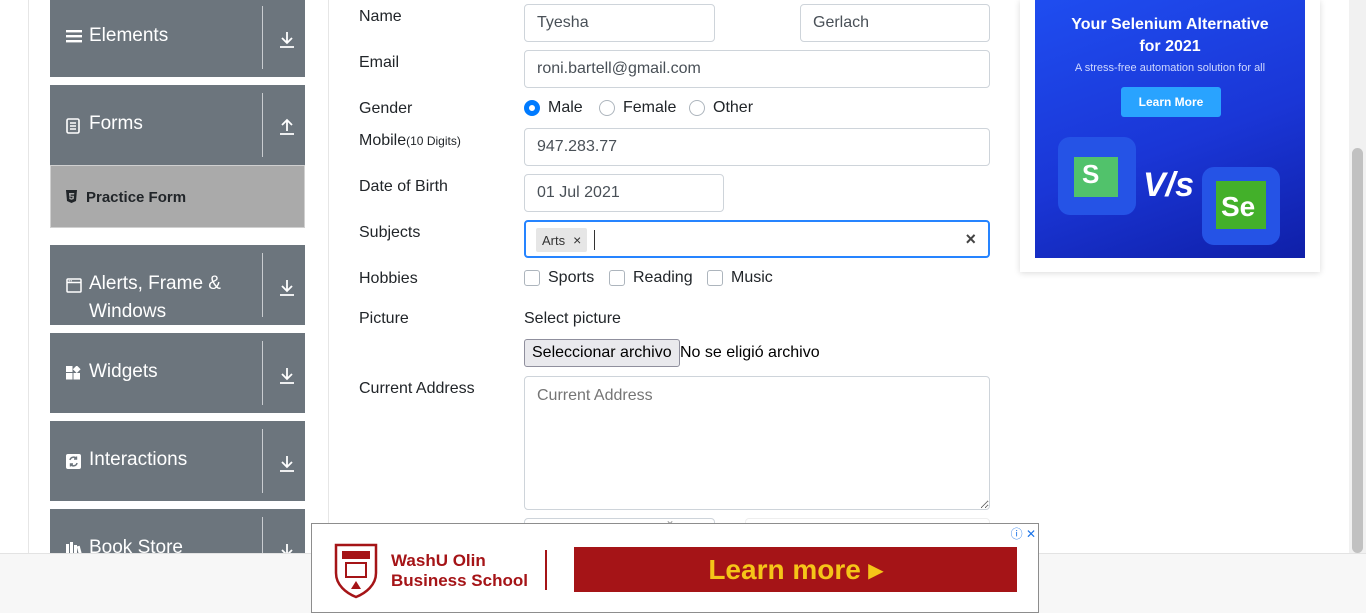  I want to click on radio-label: Male, so click(565, 107).